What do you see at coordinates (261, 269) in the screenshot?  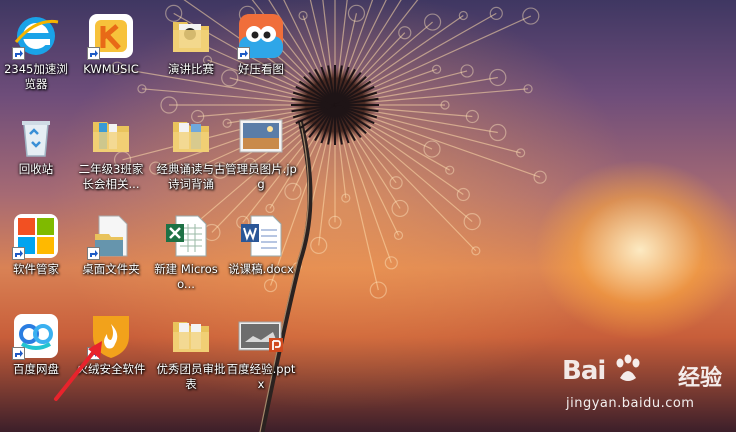 I see `icon-label: 说课稿.docx` at bounding box center [261, 269].